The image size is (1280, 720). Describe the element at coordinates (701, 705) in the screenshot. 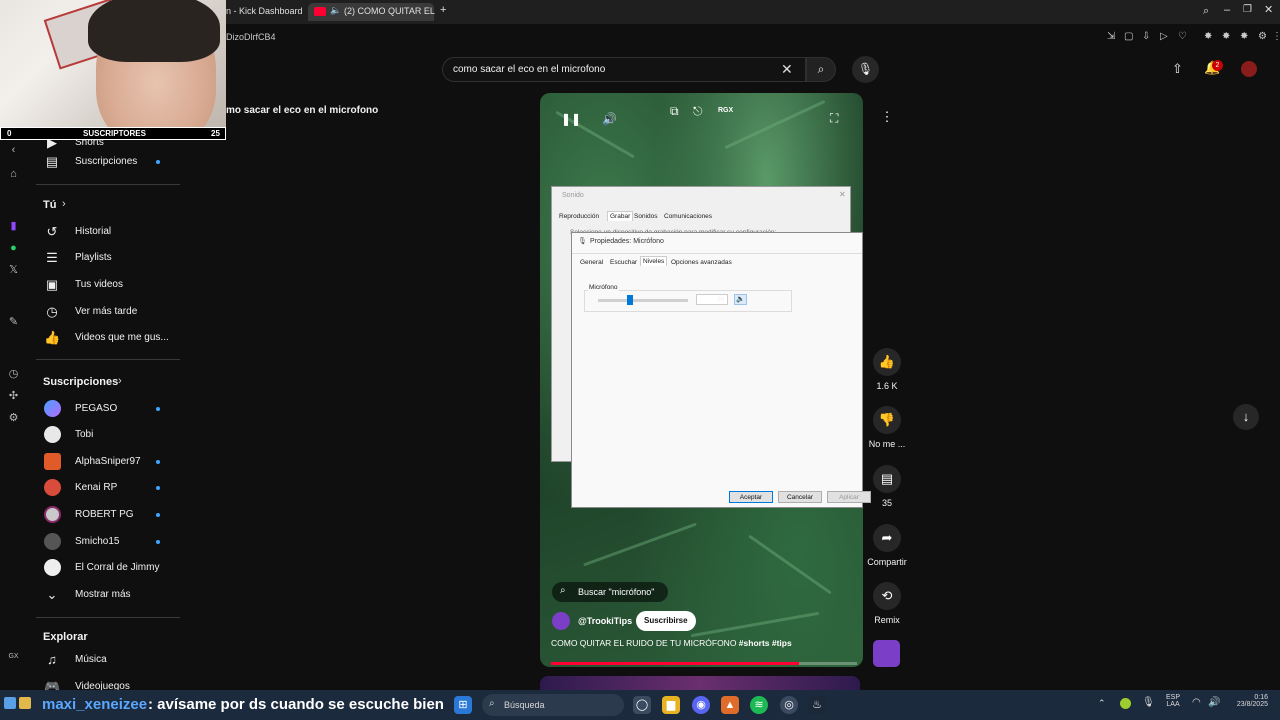

I see `discord-icon: ◉` at that location.